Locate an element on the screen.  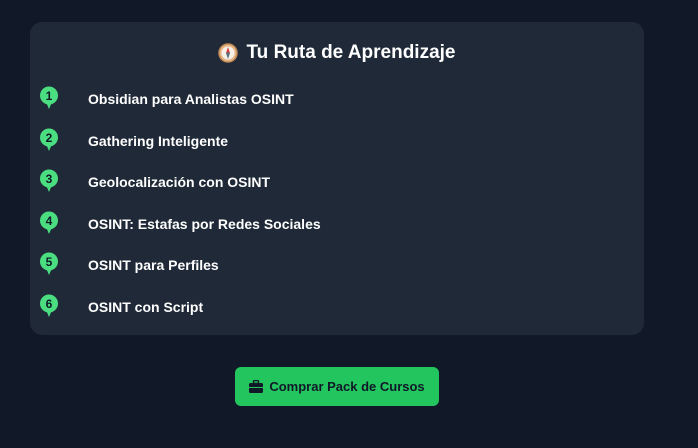
card-title-text: Tu Ruta de Aprendizaje is located at coordinates (351, 52).